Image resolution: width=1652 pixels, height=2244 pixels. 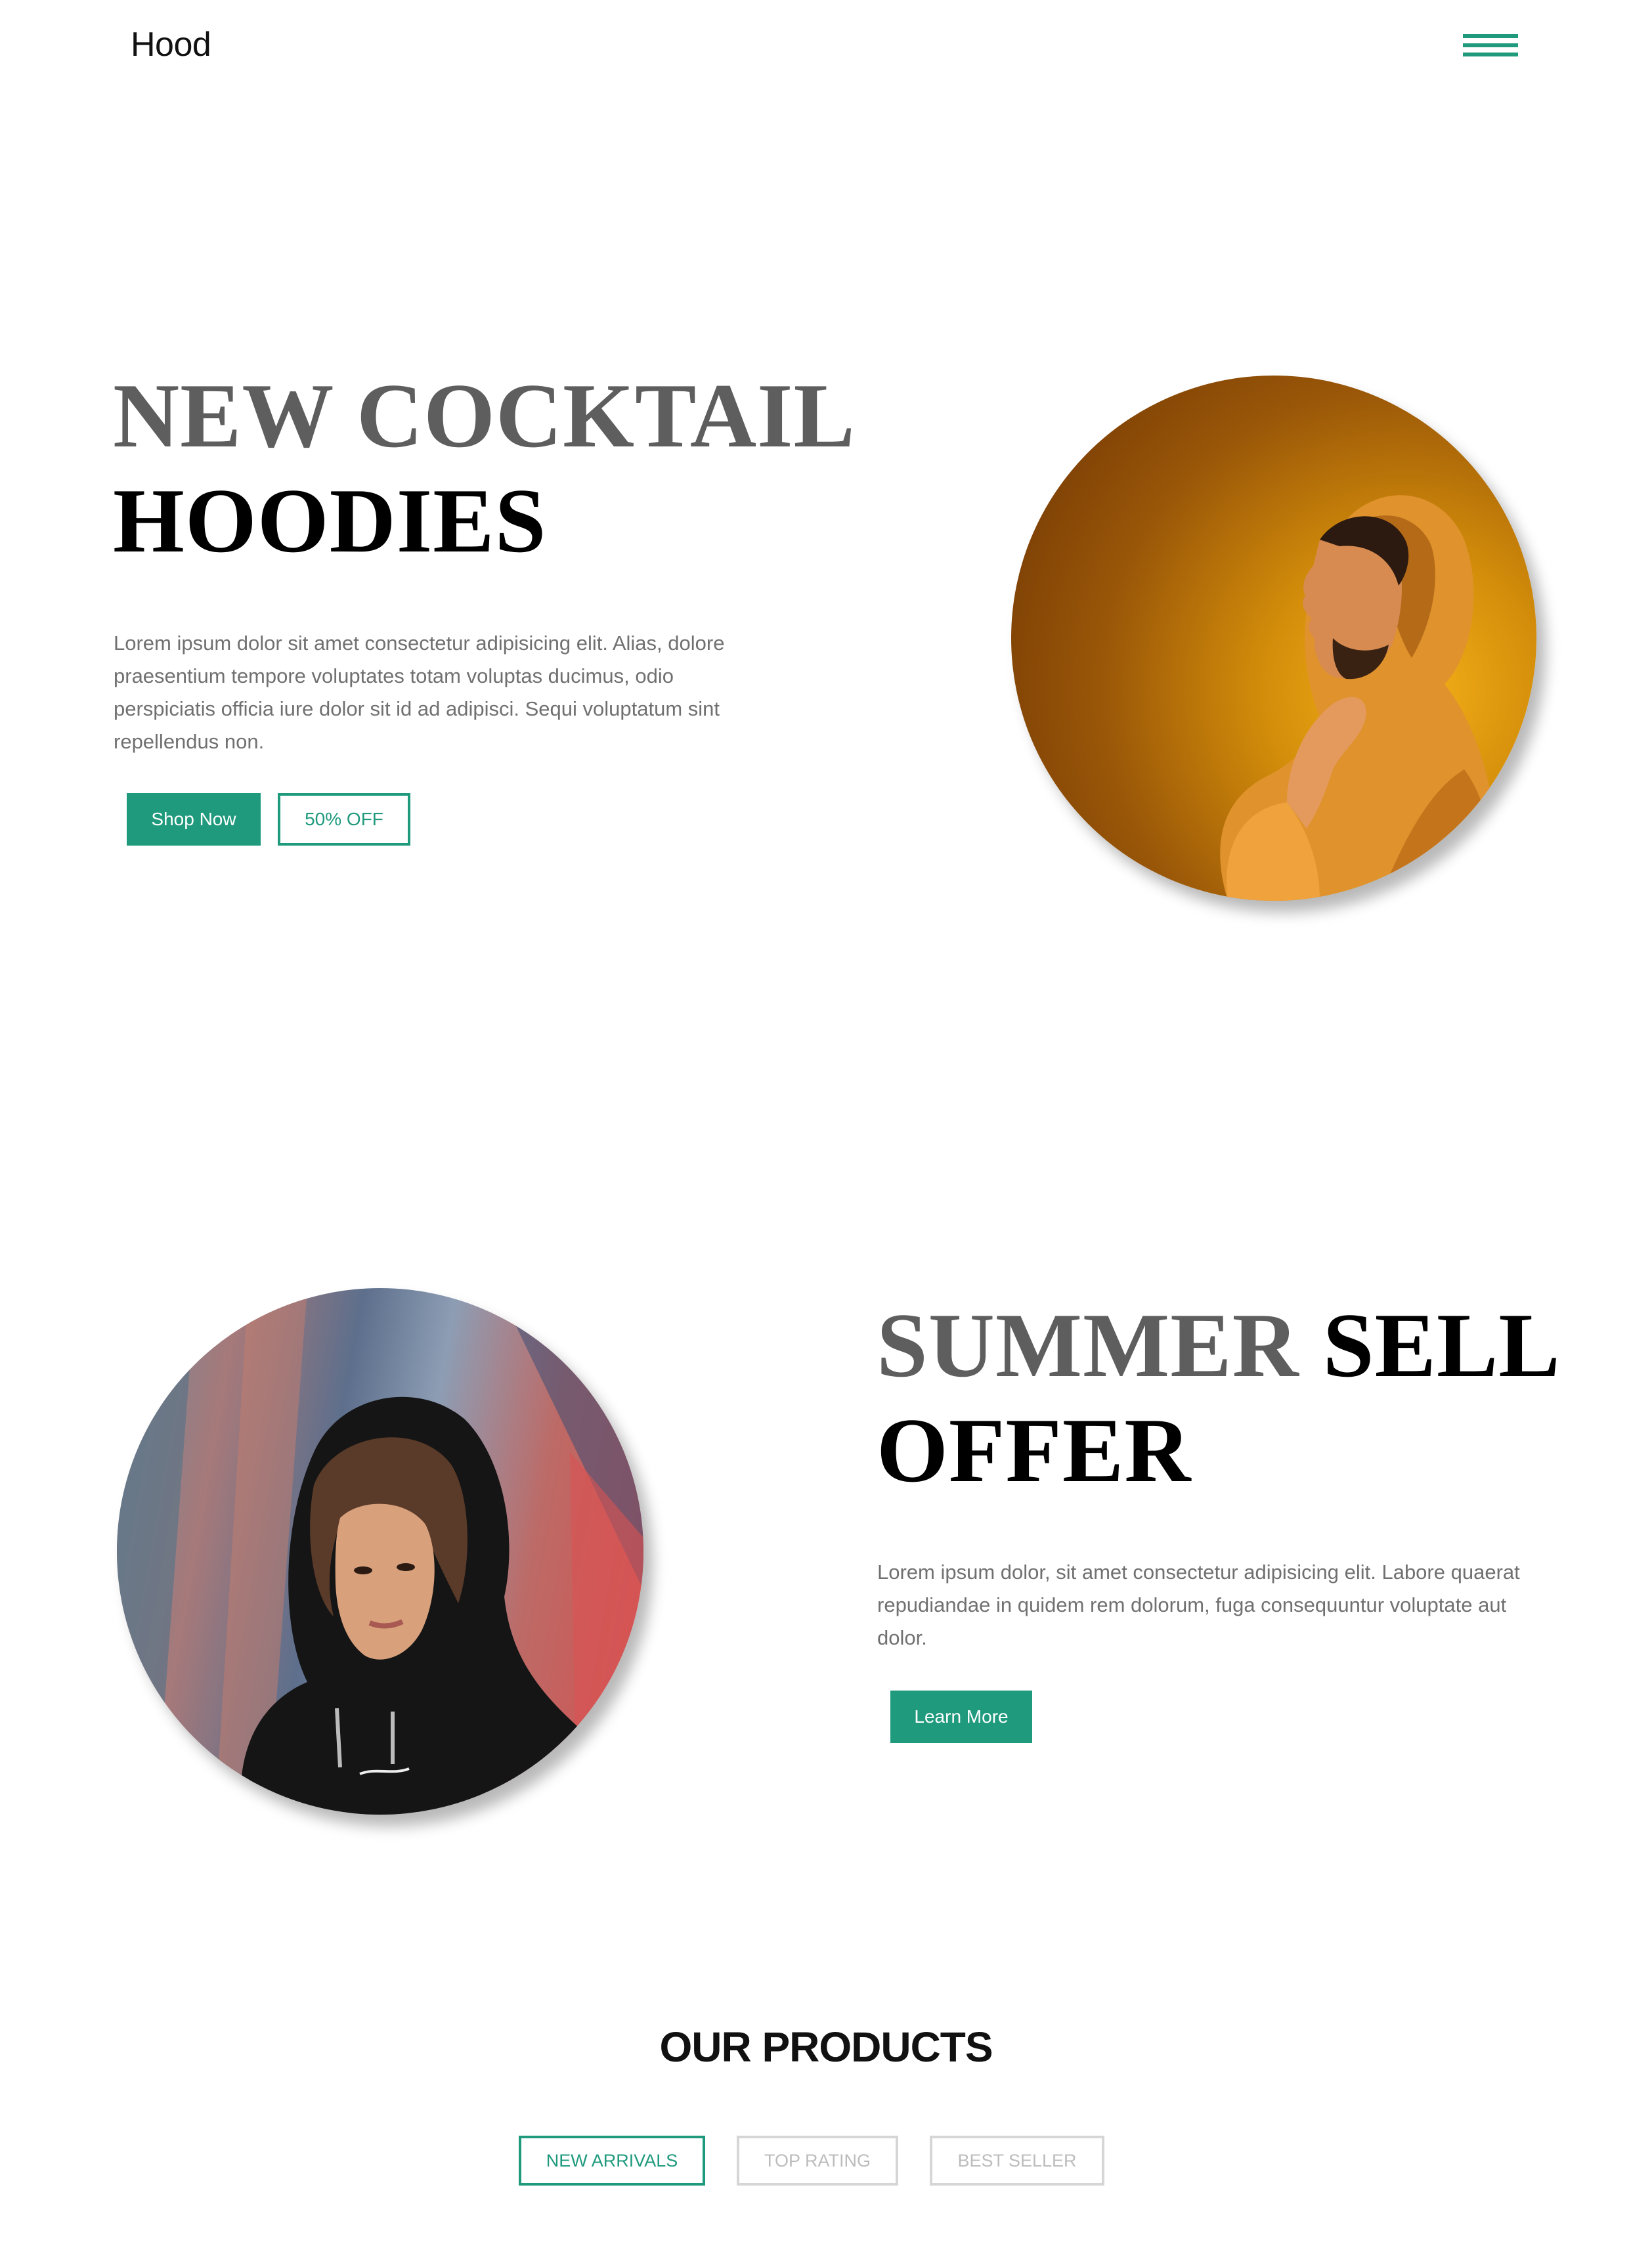 What do you see at coordinates (1441, 1345) in the screenshot?
I see `summer-title-word2: SELL` at bounding box center [1441, 1345].